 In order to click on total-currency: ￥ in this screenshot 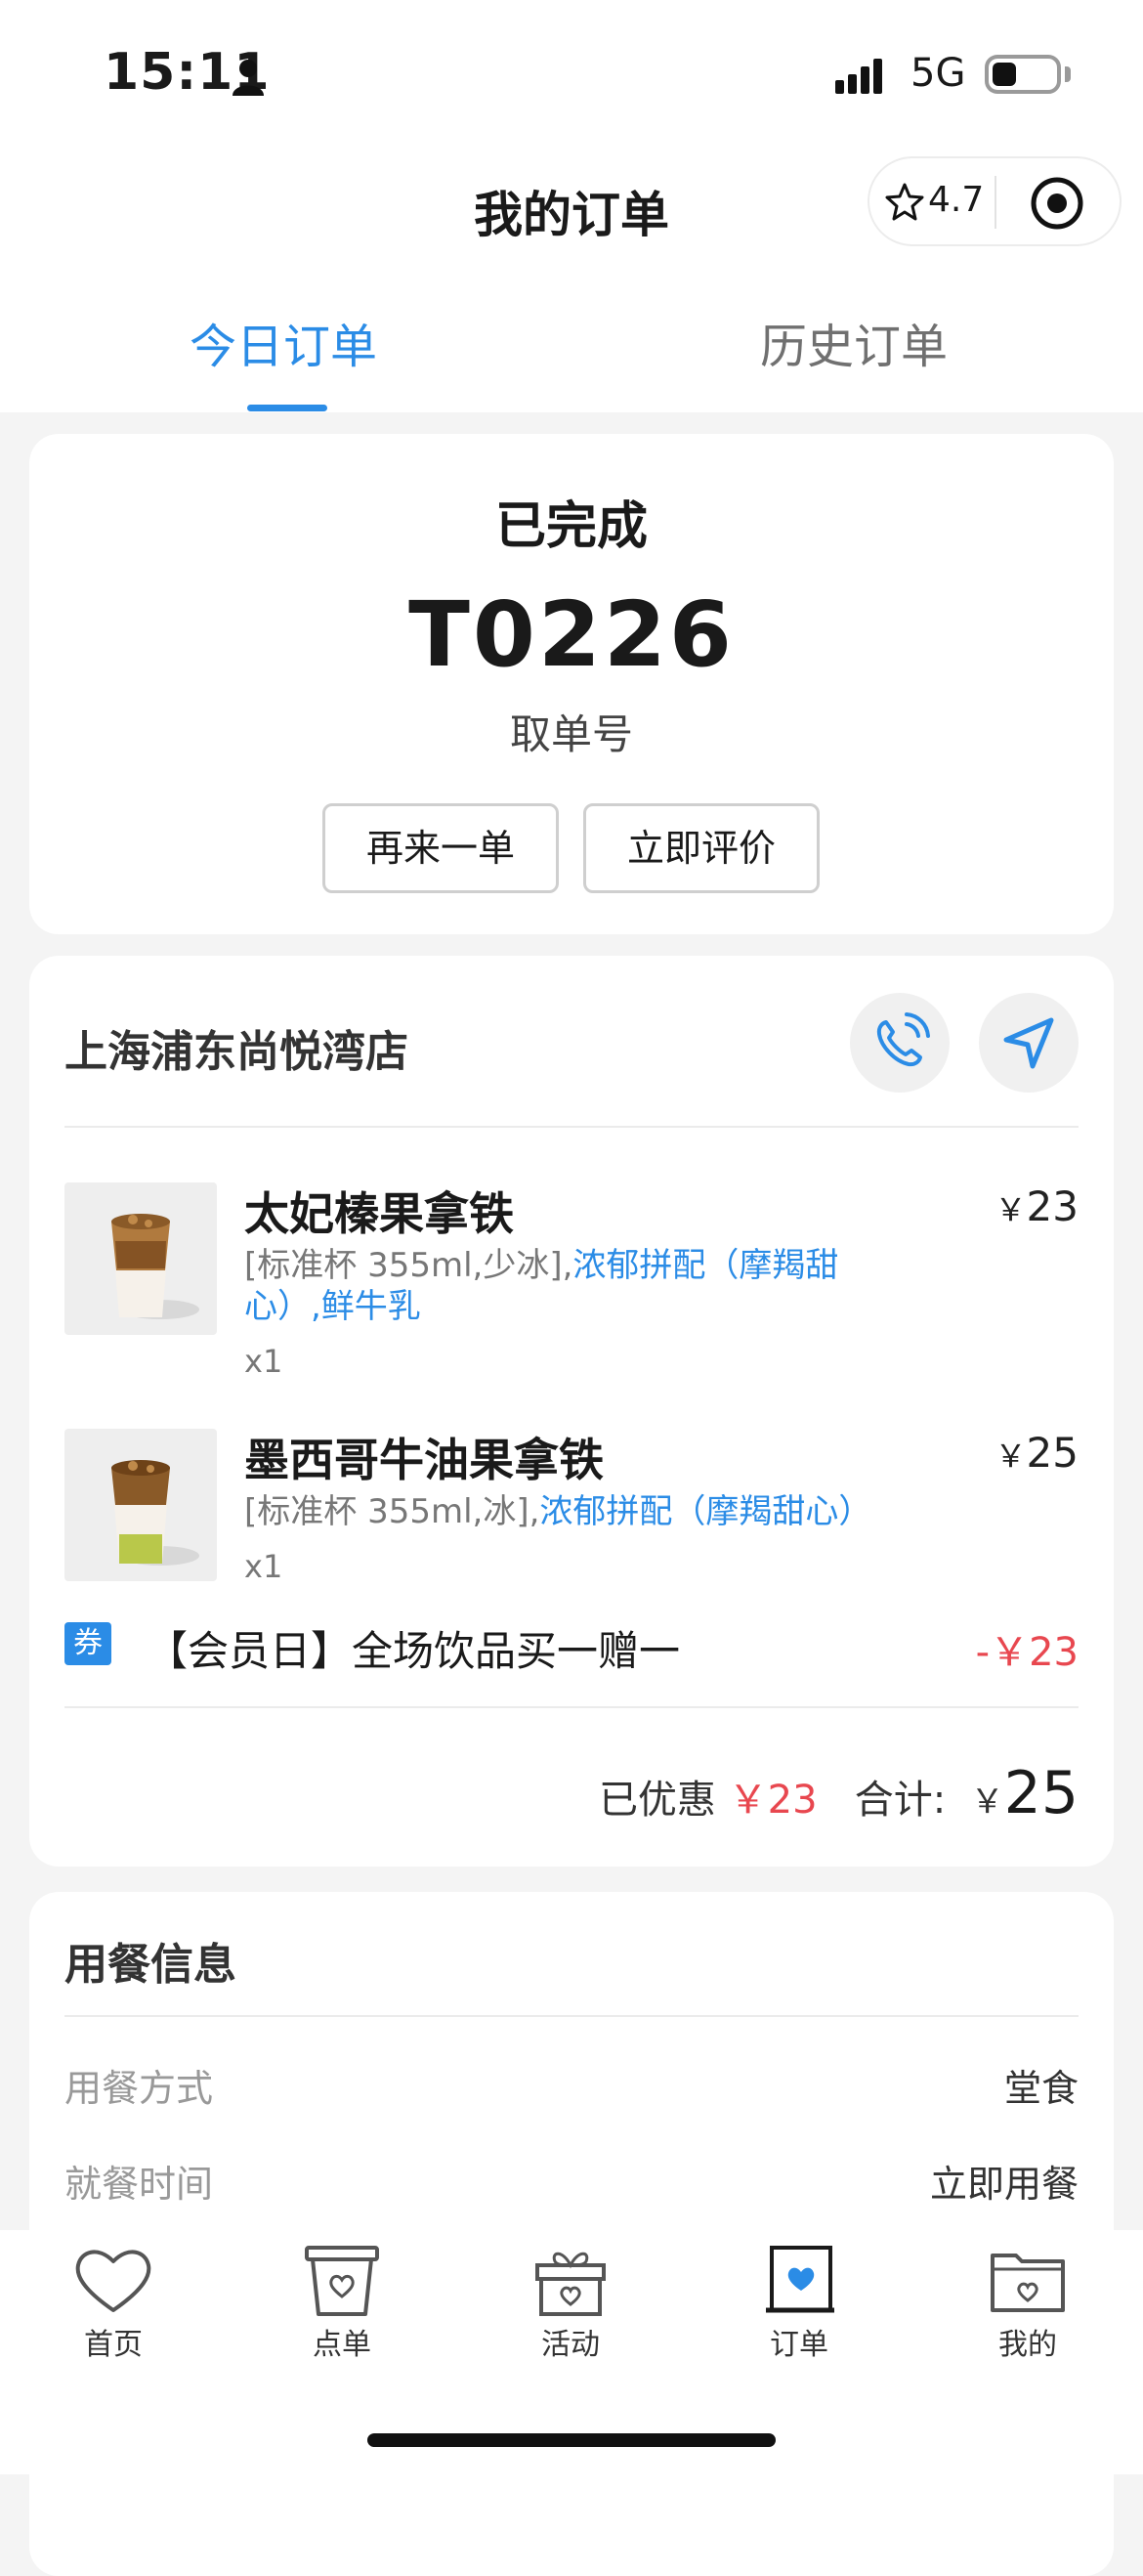, I will do `click(987, 1802)`.